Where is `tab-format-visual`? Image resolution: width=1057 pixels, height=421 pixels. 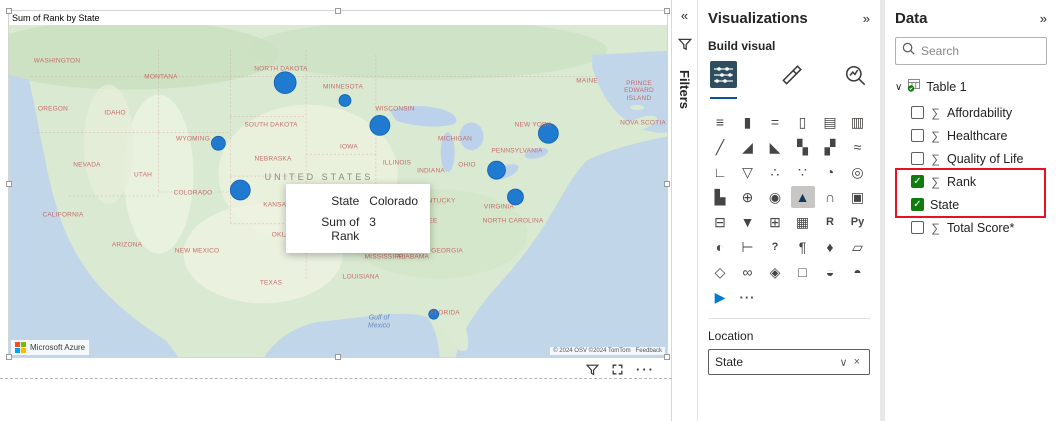 tab-format-visual is located at coordinates (791, 81).